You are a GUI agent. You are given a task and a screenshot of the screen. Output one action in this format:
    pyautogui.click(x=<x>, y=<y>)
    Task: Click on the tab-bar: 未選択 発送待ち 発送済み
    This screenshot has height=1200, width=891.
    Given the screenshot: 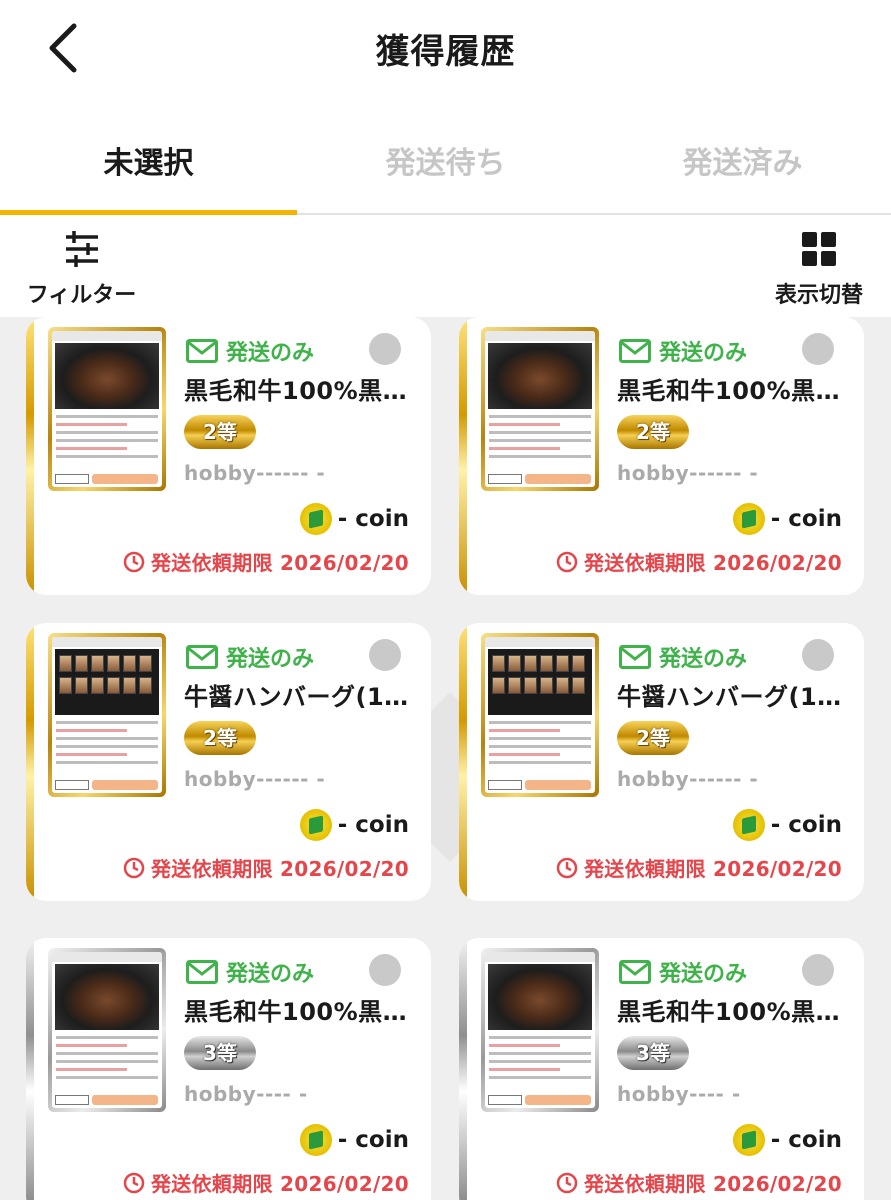 What is the action you would take?
    pyautogui.click(x=445, y=162)
    